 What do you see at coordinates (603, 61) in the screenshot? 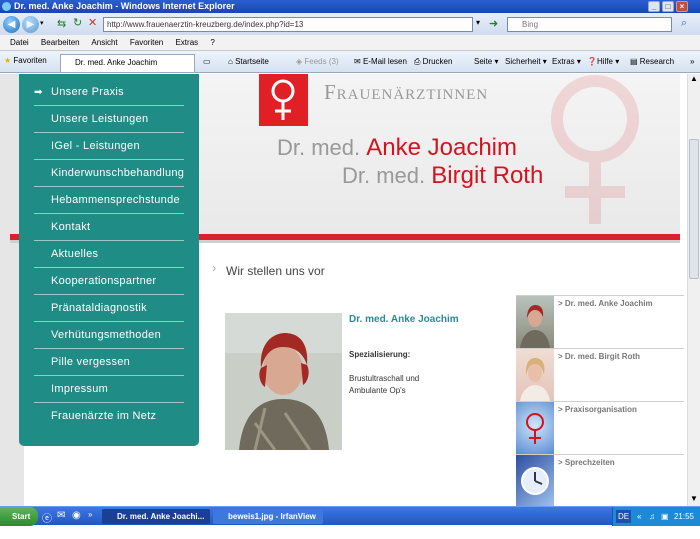
I see `help-menu-button: ❓Hilfe ▾` at bounding box center [603, 61].